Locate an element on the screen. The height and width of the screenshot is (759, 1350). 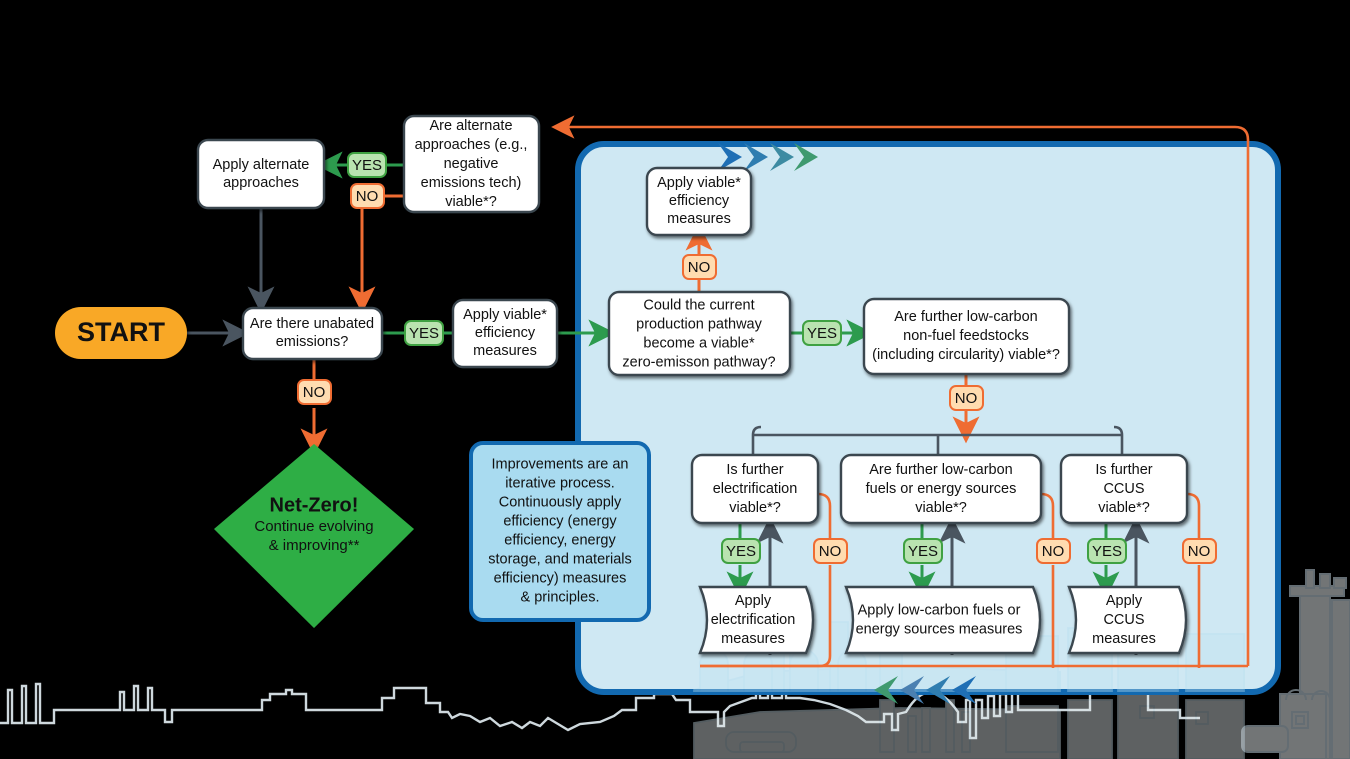
text-line: Are there unabated is located at coordinates (312, 324).